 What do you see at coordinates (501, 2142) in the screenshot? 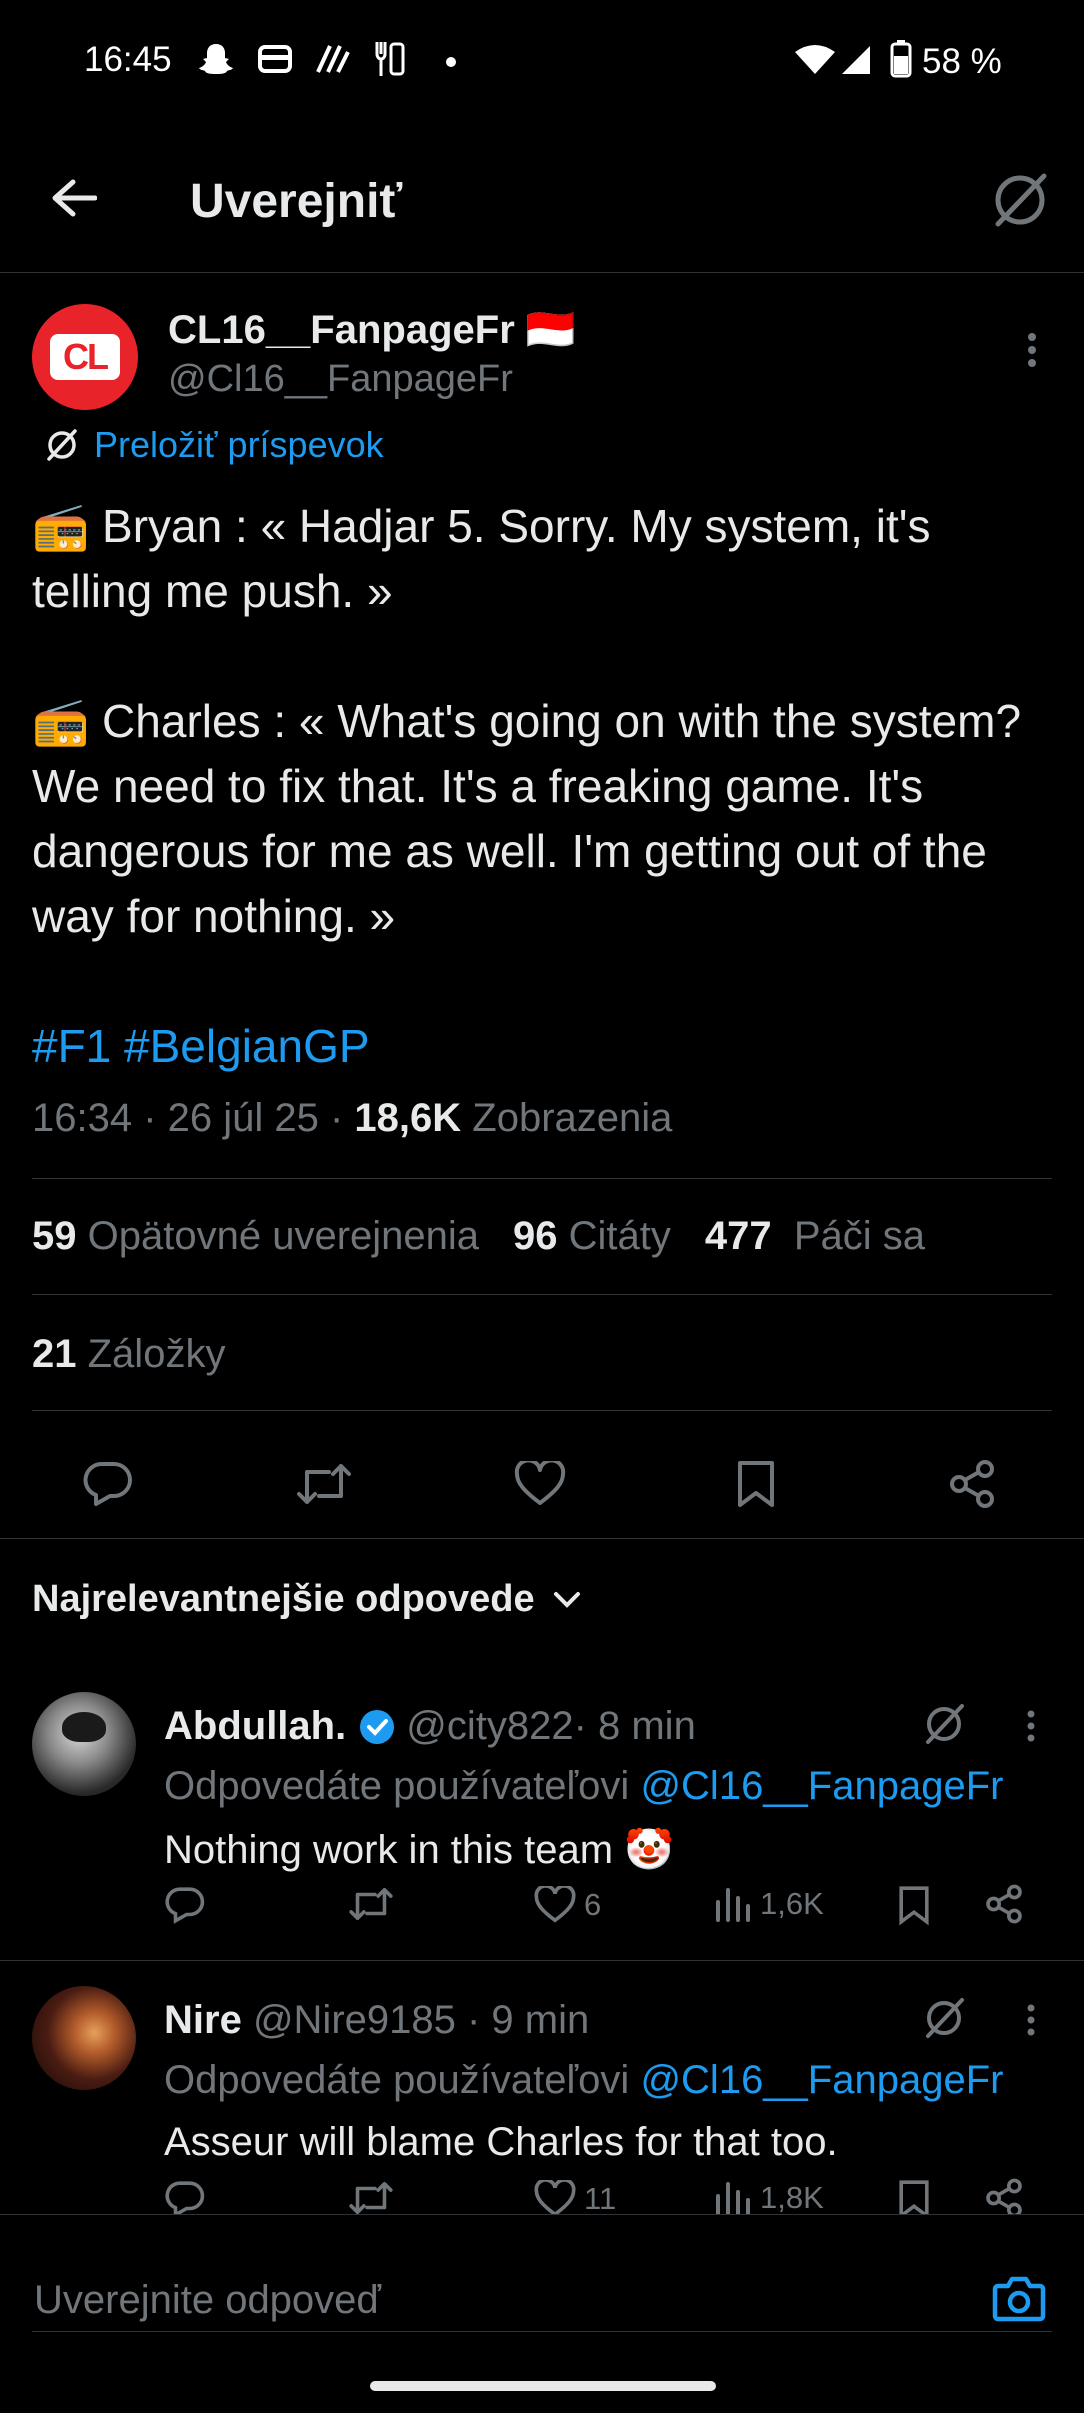
I see `reply-text: Asseur will blame Charles for that too.` at bounding box center [501, 2142].